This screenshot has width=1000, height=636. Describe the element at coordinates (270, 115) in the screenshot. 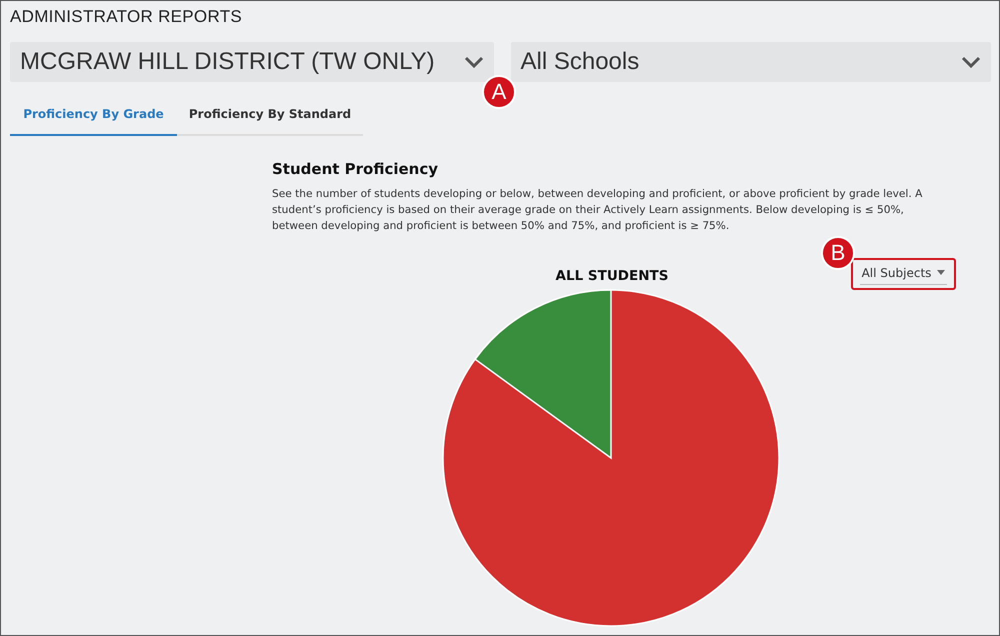

I see `tab: Proficiency By Standard` at that location.